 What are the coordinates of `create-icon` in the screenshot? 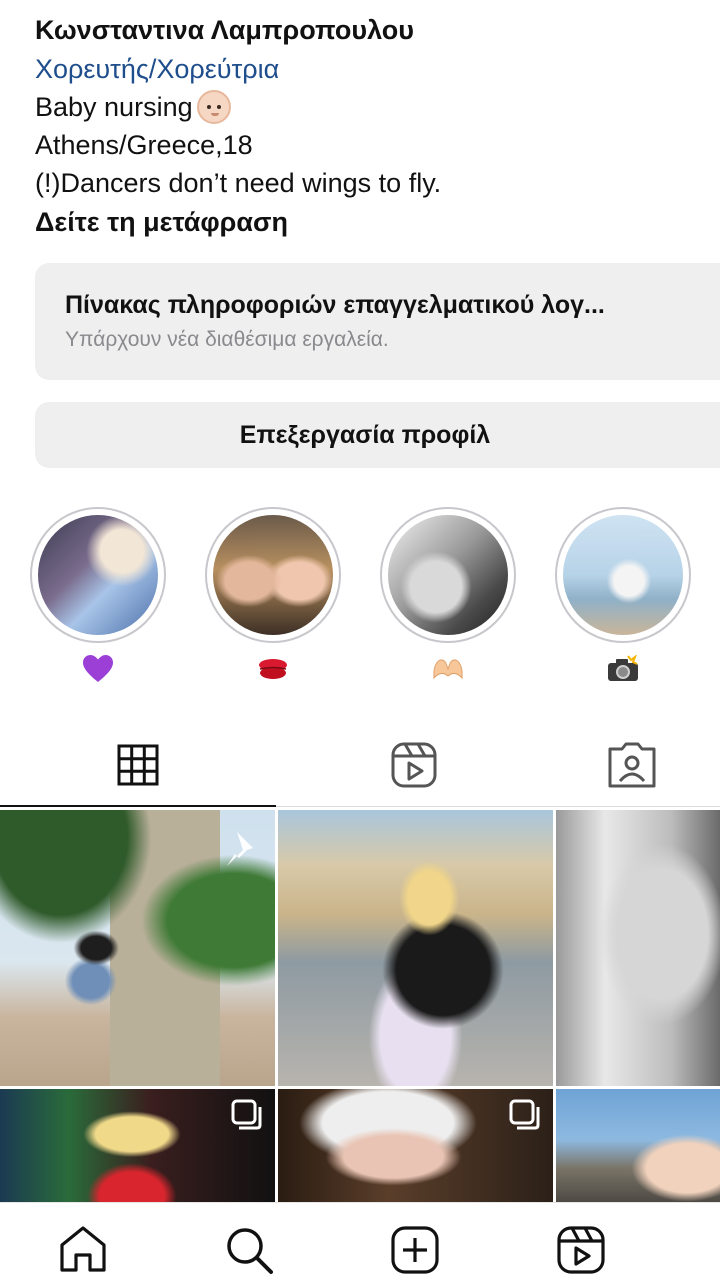 It's located at (415, 1250).